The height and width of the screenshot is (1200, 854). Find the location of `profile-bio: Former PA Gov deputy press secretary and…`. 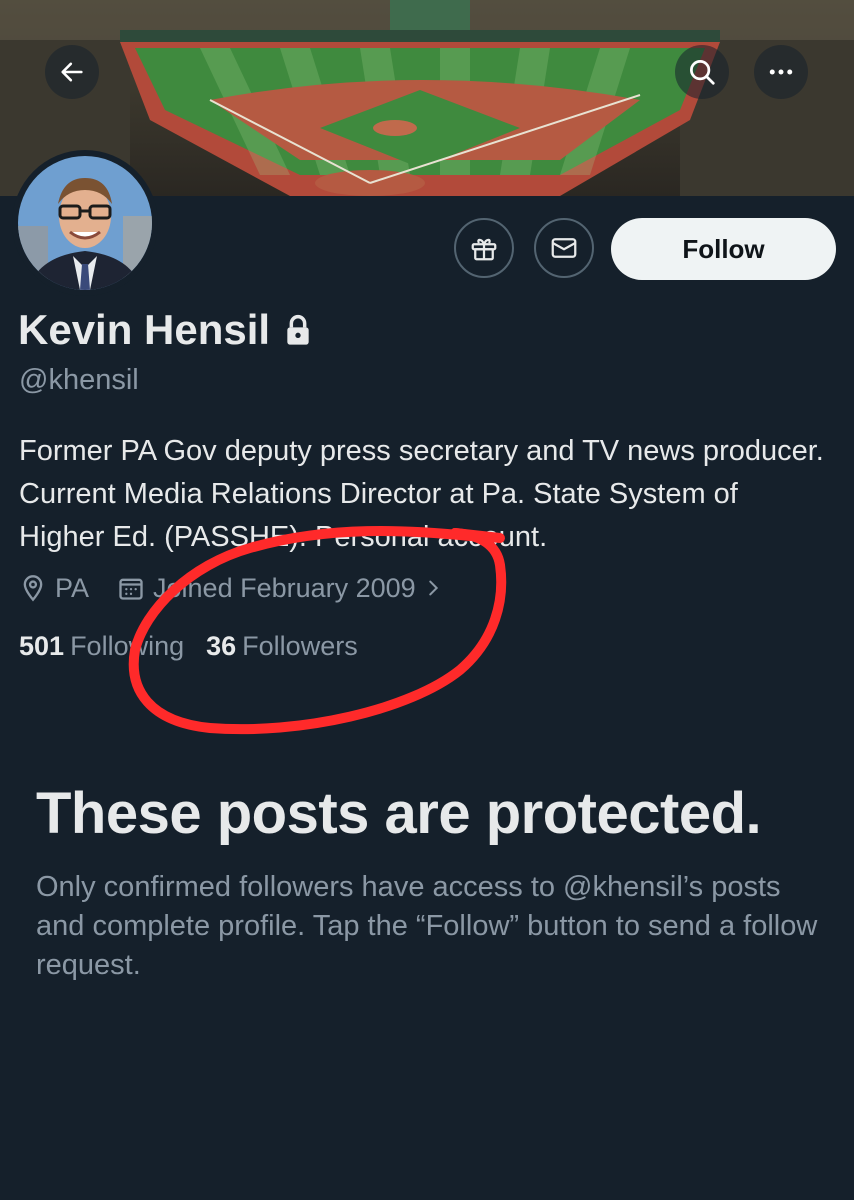

profile-bio: Former PA Gov deputy press secretary and… is located at coordinates (421, 494).